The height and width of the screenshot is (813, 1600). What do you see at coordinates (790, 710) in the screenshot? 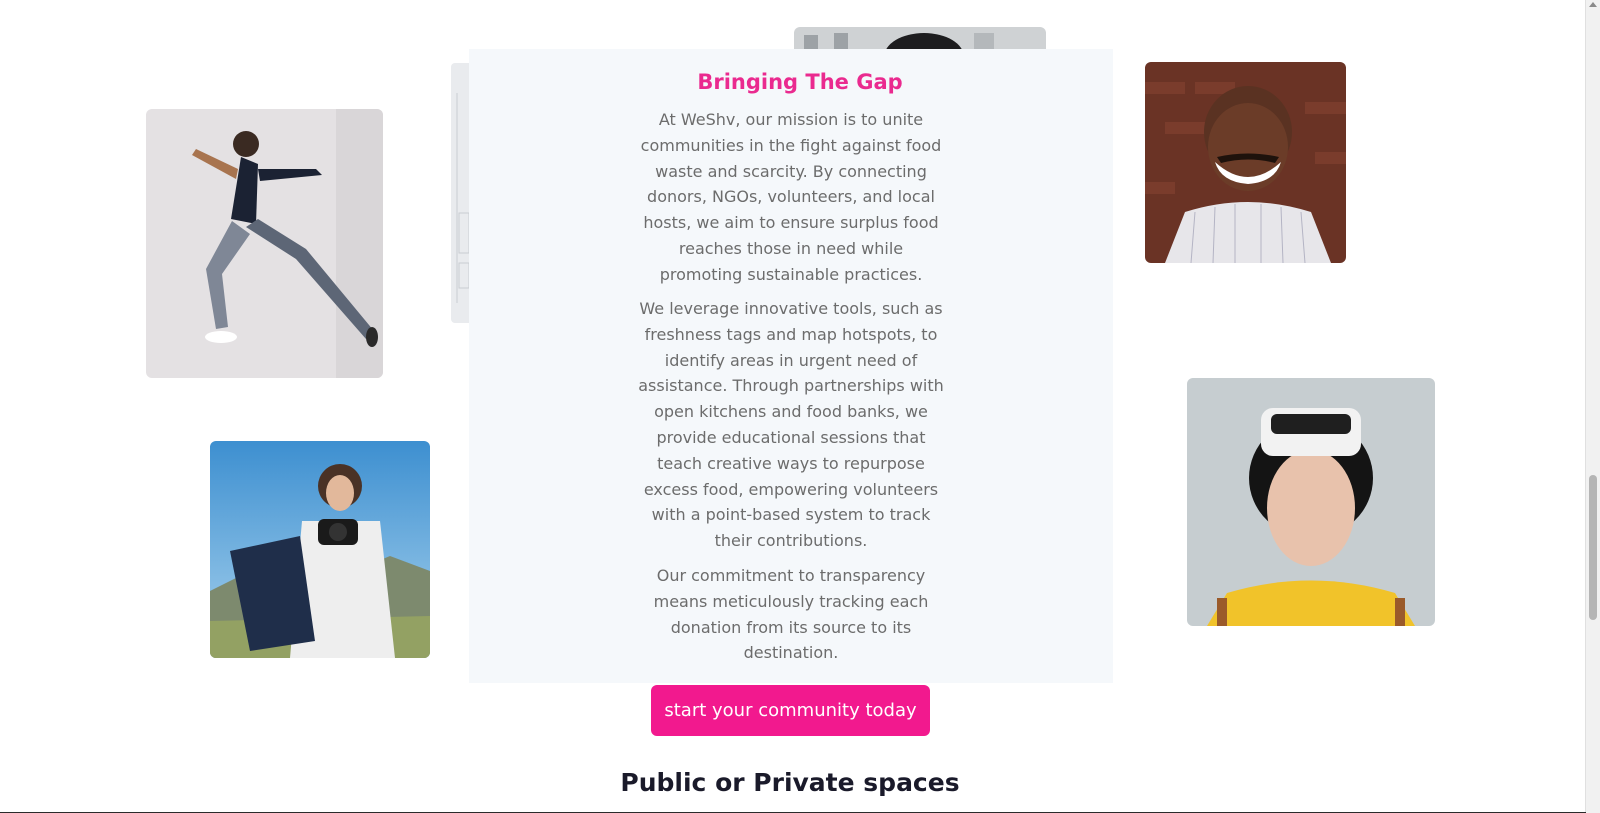
I see `start-community-button: start your community today` at bounding box center [790, 710].